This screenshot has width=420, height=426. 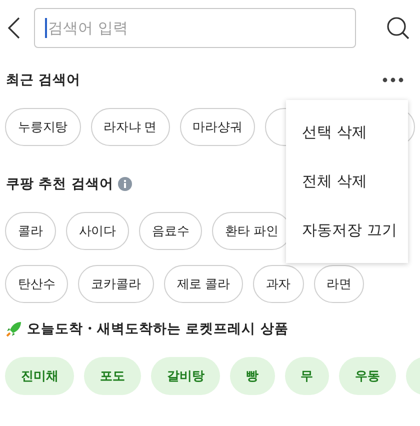 I want to click on product-chip: 진미채, so click(x=39, y=376).